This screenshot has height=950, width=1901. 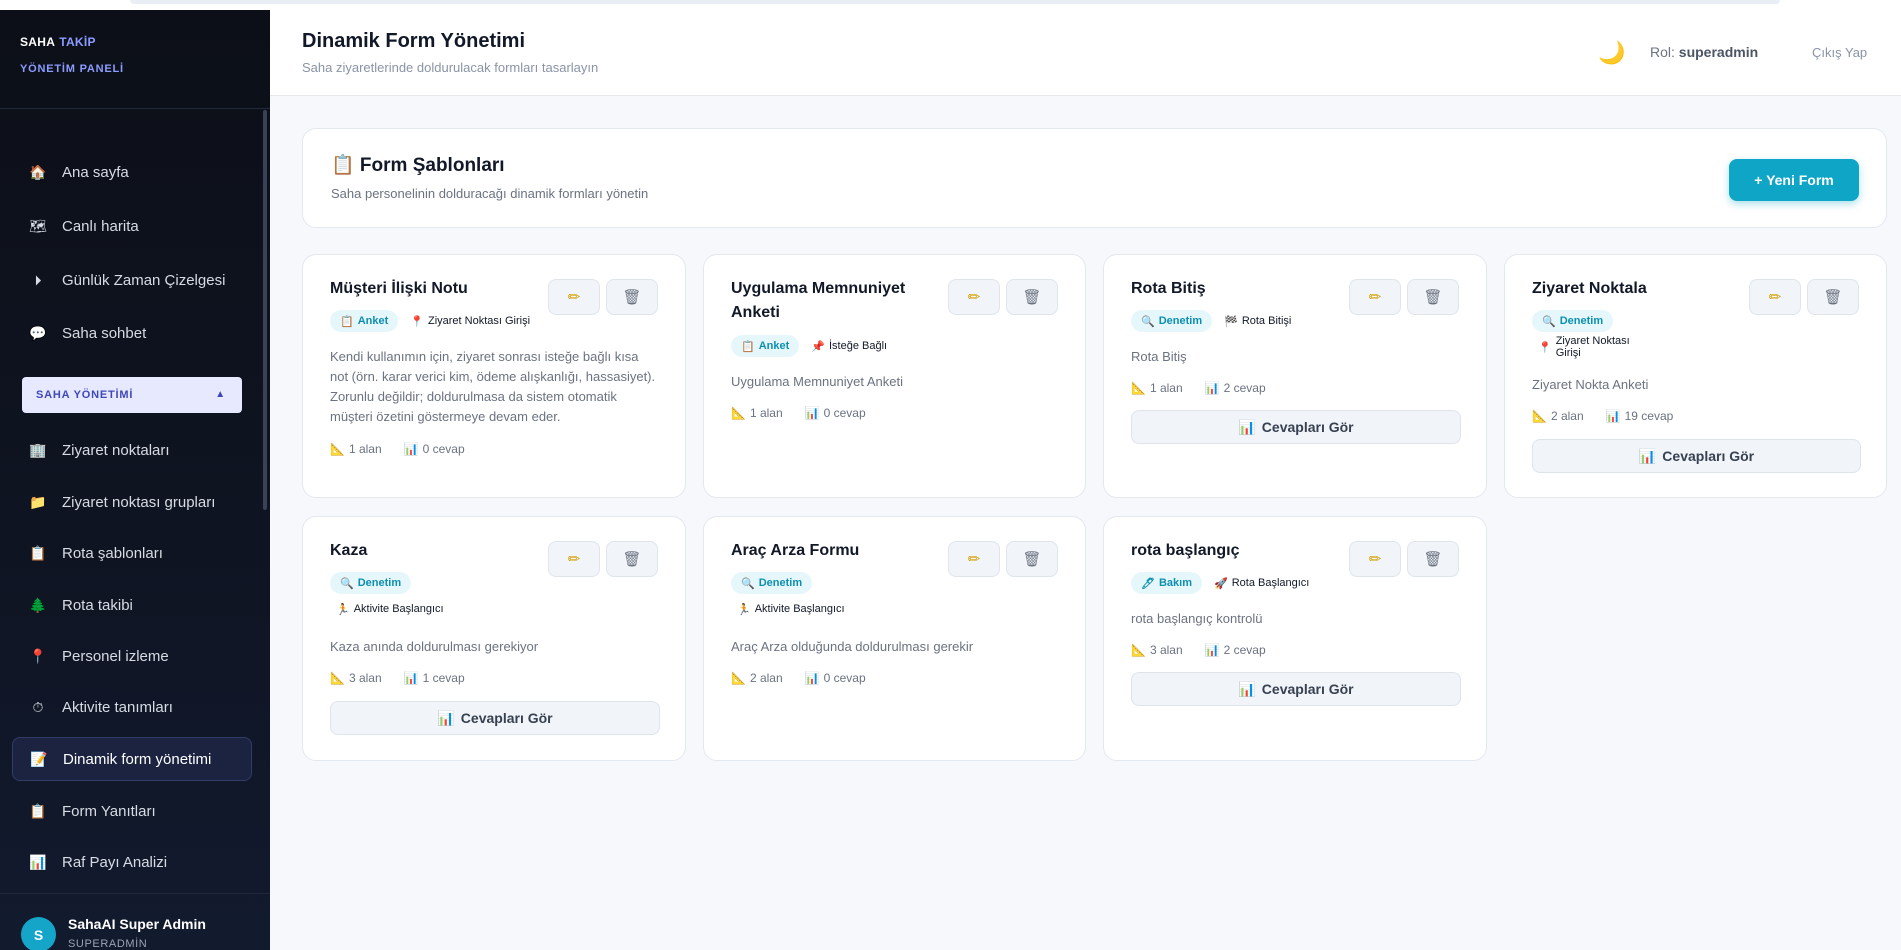 What do you see at coordinates (1794, 180) in the screenshot?
I see `new-form-button: + Yeni Form` at bounding box center [1794, 180].